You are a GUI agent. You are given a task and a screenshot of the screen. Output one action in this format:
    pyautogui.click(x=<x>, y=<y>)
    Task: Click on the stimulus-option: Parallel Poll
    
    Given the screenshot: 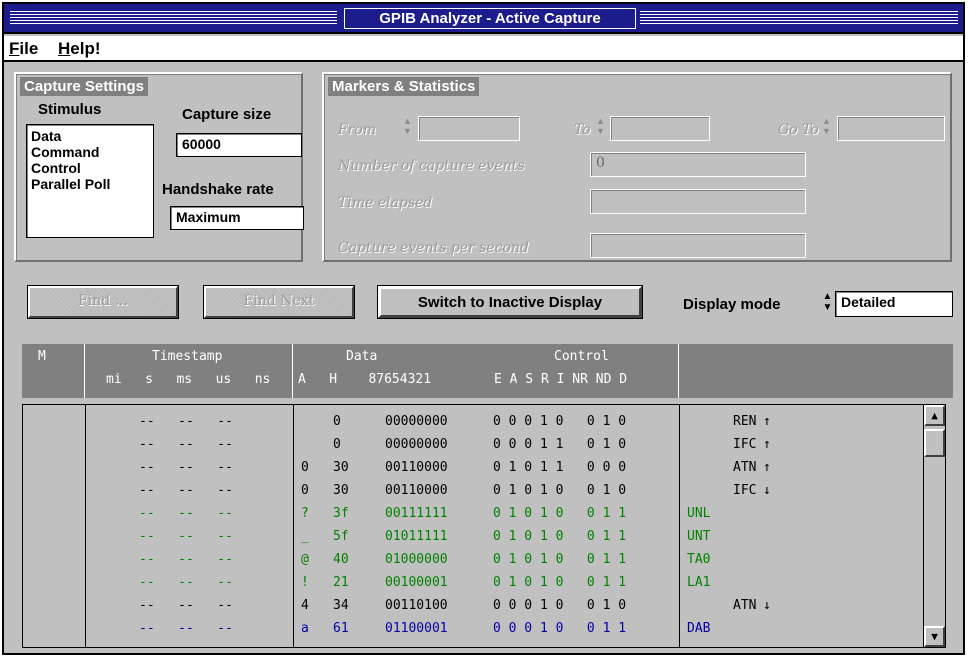 What is the action you would take?
    pyautogui.click(x=90, y=184)
    